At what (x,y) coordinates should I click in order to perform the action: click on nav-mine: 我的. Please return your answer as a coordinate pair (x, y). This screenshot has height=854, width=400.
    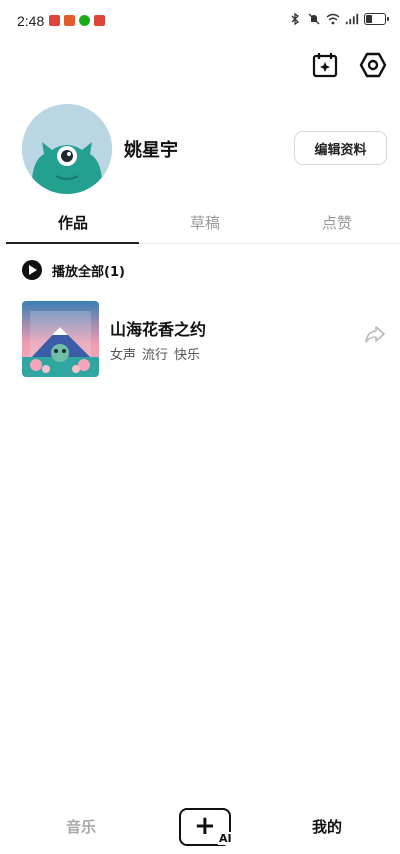
    Looking at the image, I should click on (327, 826).